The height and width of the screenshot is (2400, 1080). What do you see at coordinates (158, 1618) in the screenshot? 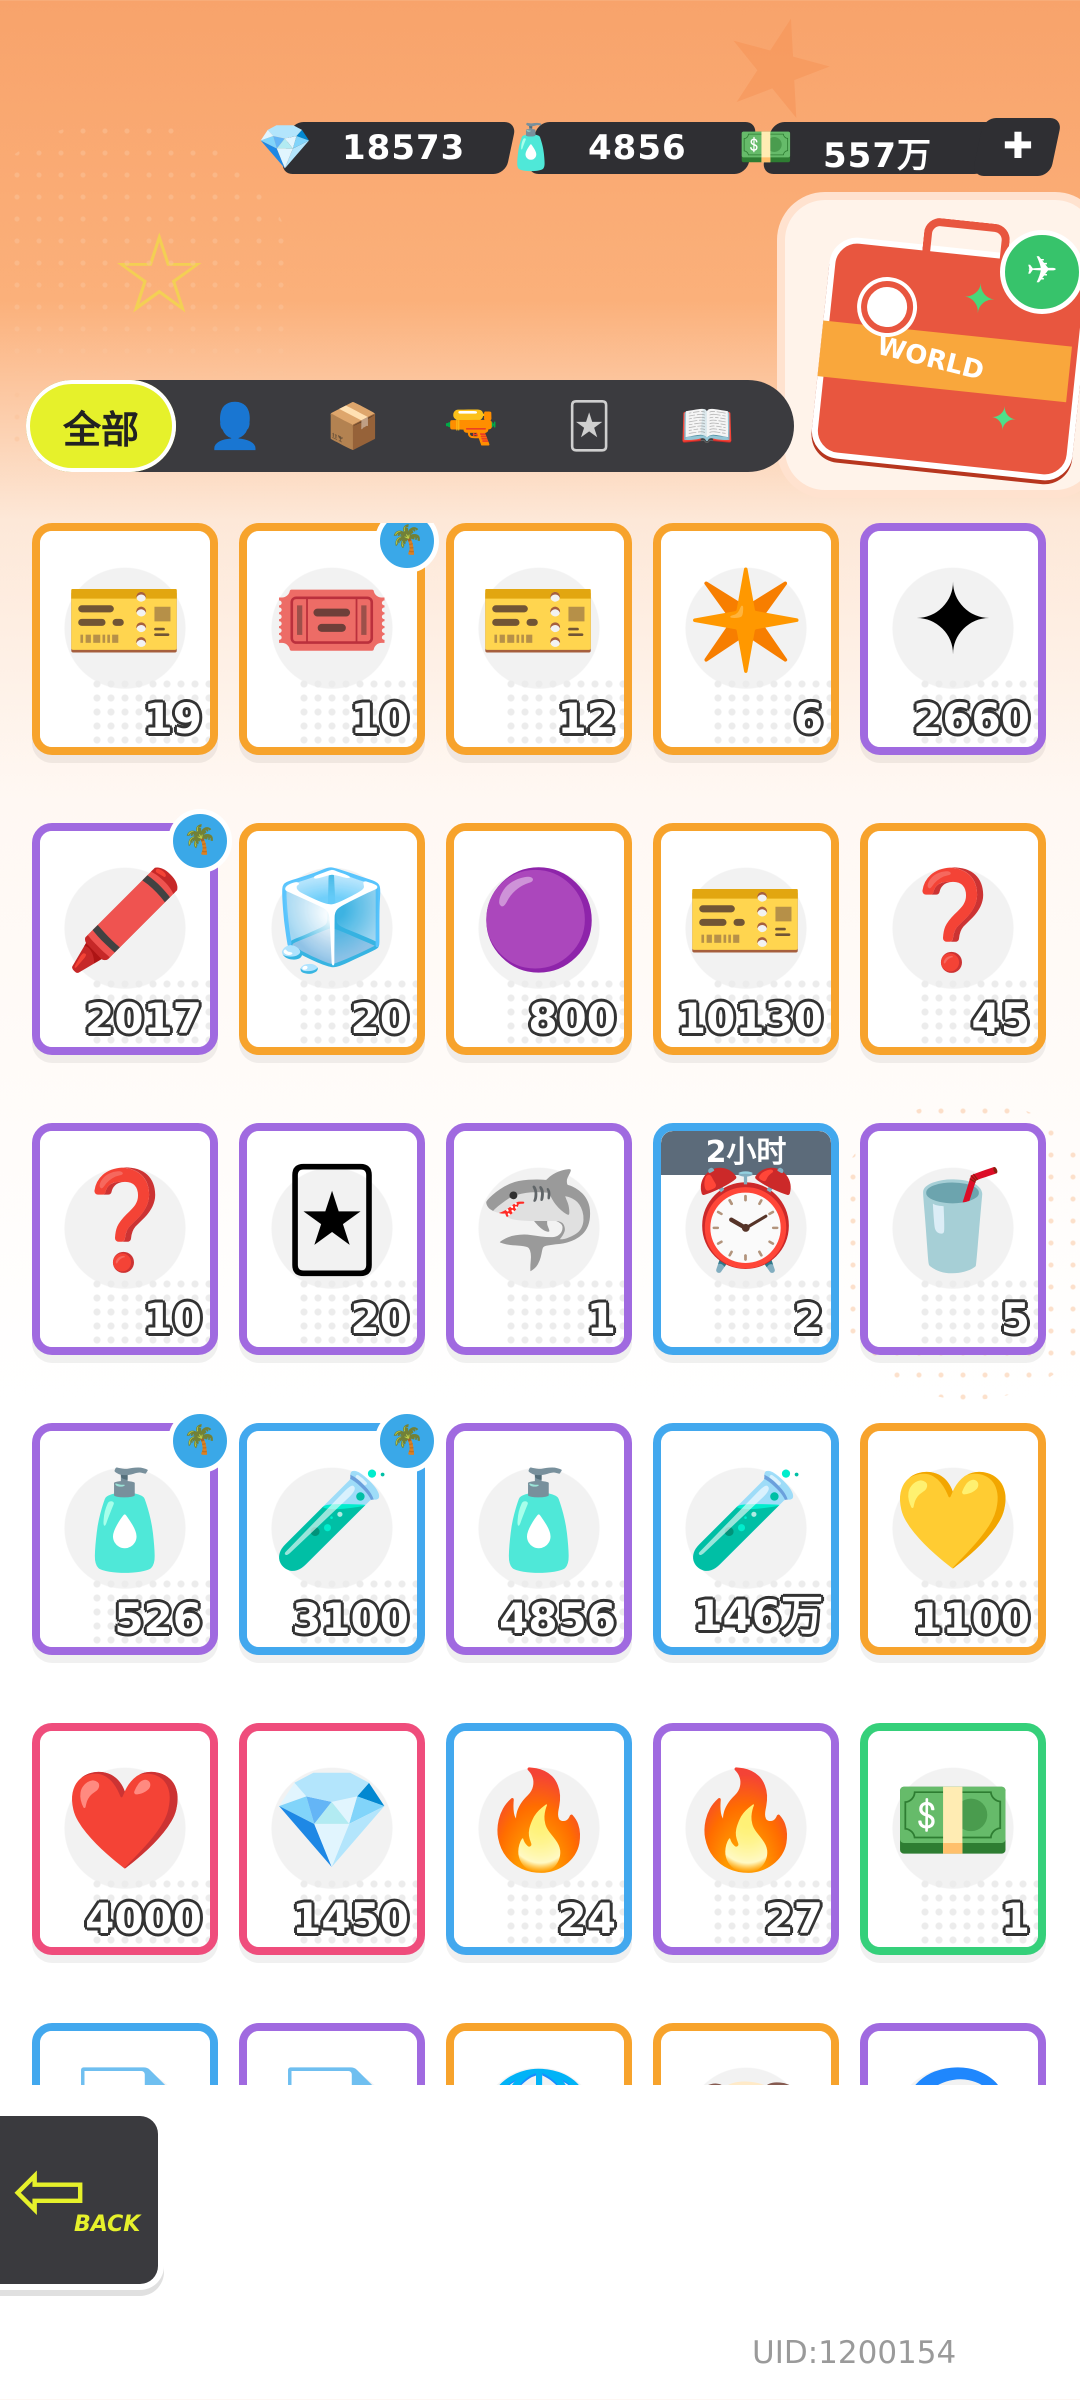
I see `item-count: 526` at bounding box center [158, 1618].